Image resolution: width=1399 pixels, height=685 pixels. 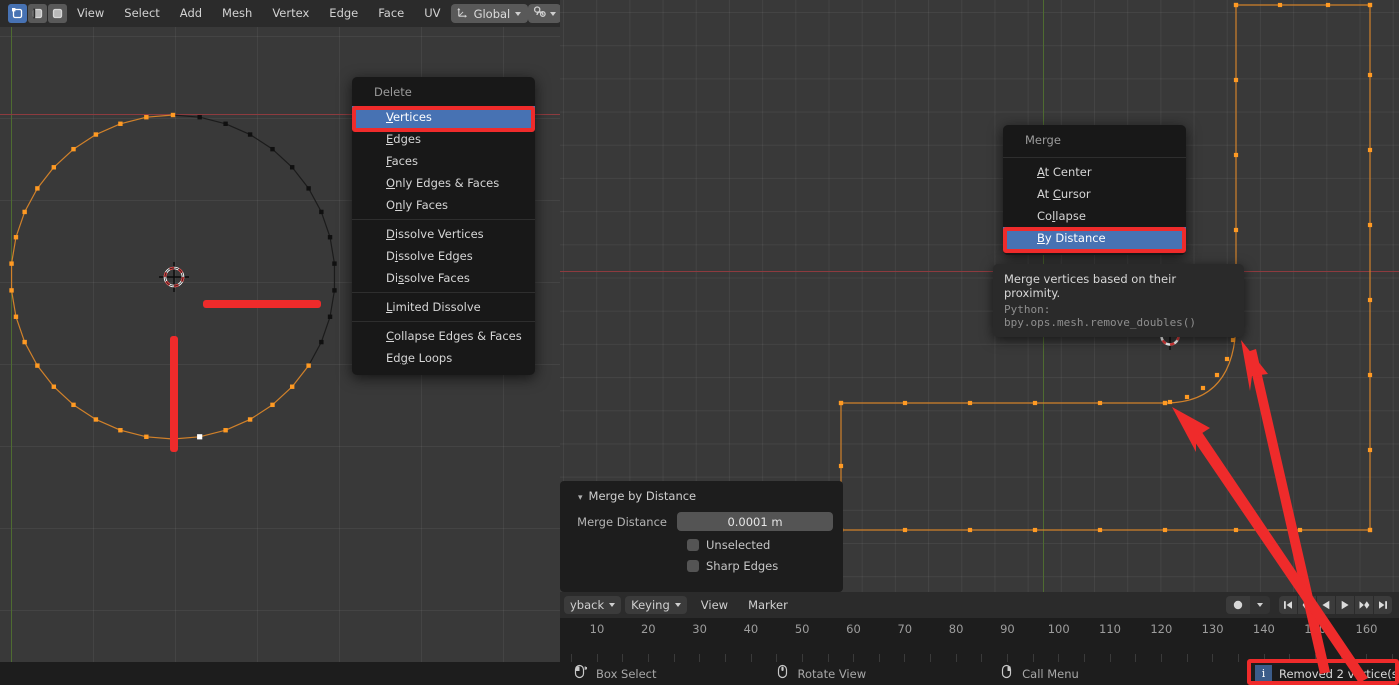 I want to click on sharp-edges-checkbox, so click(x=693, y=566).